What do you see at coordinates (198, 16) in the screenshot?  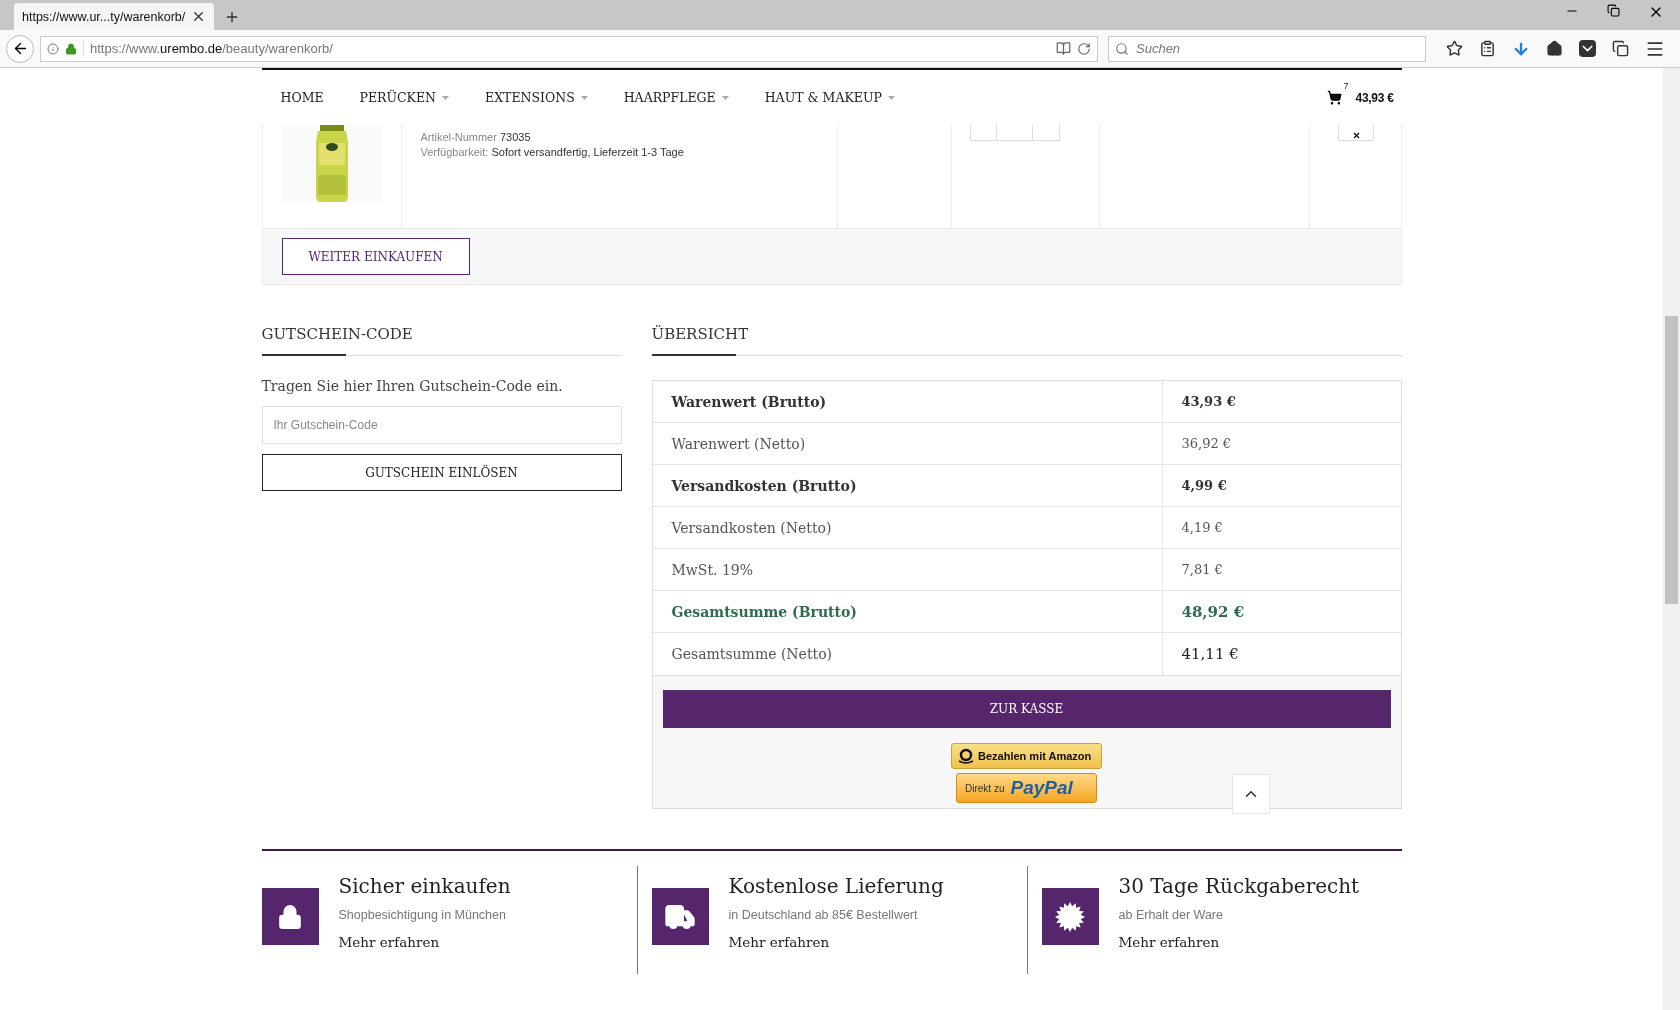 I see `close-tab-icon` at bounding box center [198, 16].